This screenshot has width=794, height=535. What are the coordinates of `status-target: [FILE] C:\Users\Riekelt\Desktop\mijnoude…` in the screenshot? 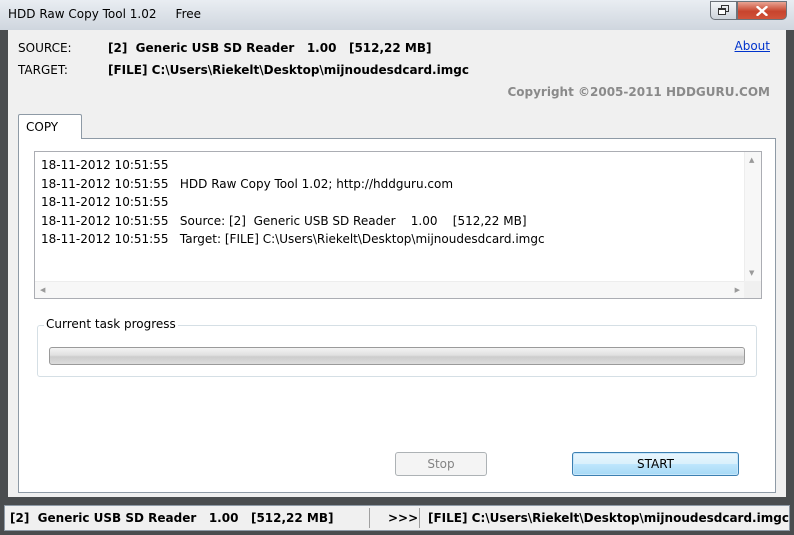 It's located at (608, 518).